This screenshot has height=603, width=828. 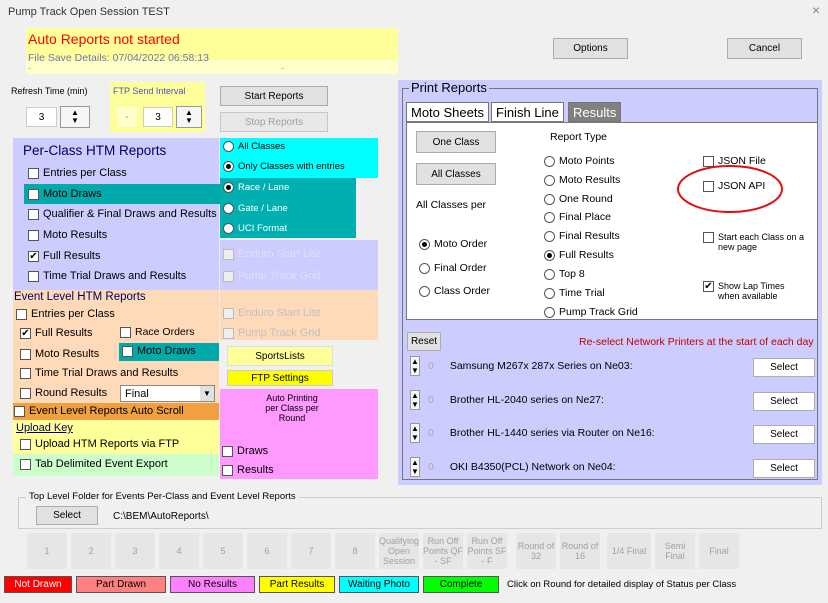 What do you see at coordinates (179, 551) in the screenshot?
I see `round-4: 4` at bounding box center [179, 551].